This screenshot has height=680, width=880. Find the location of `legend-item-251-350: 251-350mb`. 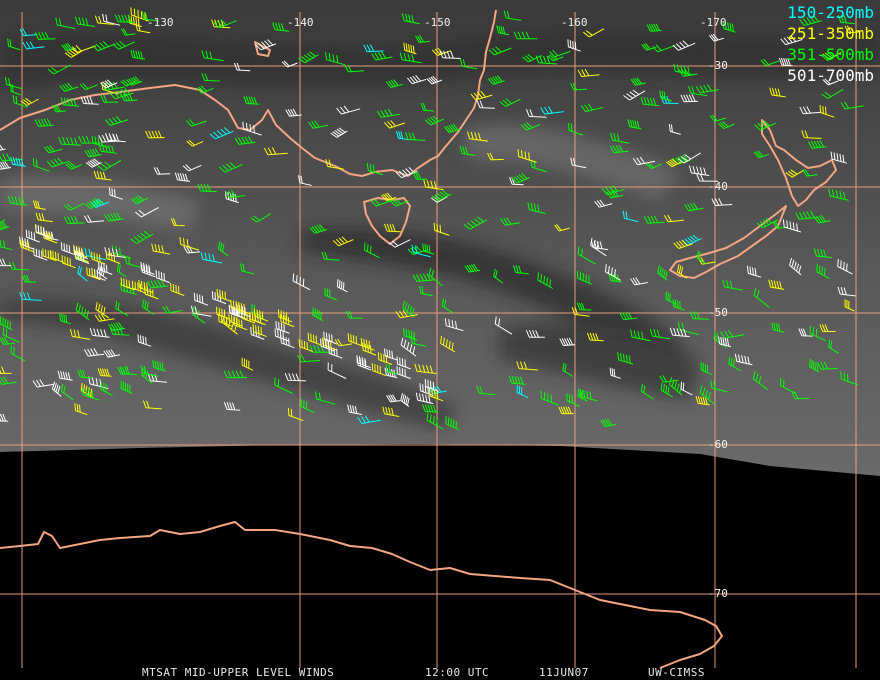

legend-item-251-350: 251-350mb is located at coordinates (830, 33).